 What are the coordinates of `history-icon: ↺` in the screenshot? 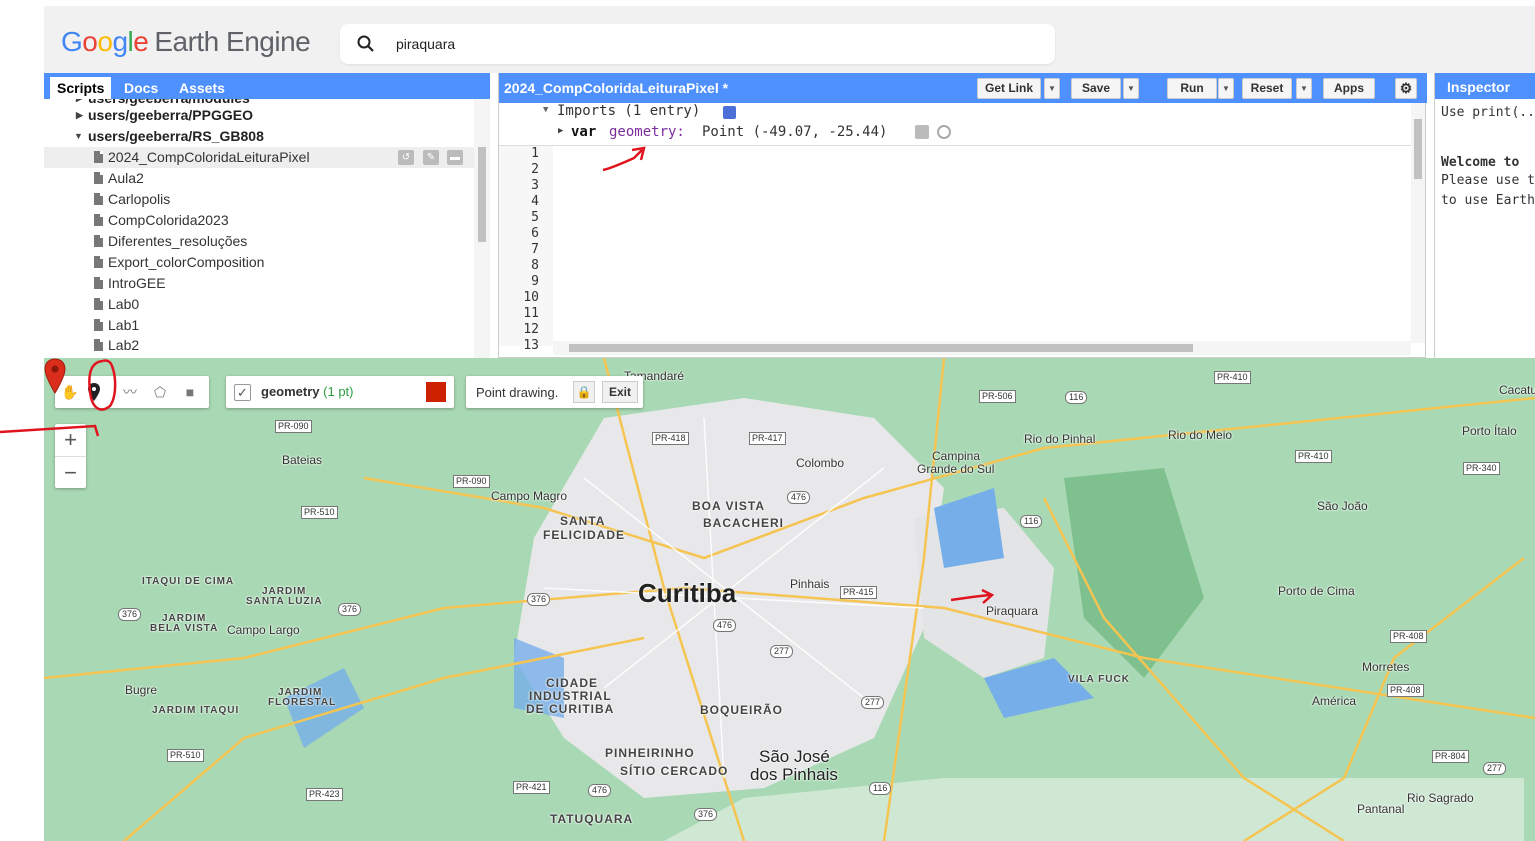 It's located at (406, 157).